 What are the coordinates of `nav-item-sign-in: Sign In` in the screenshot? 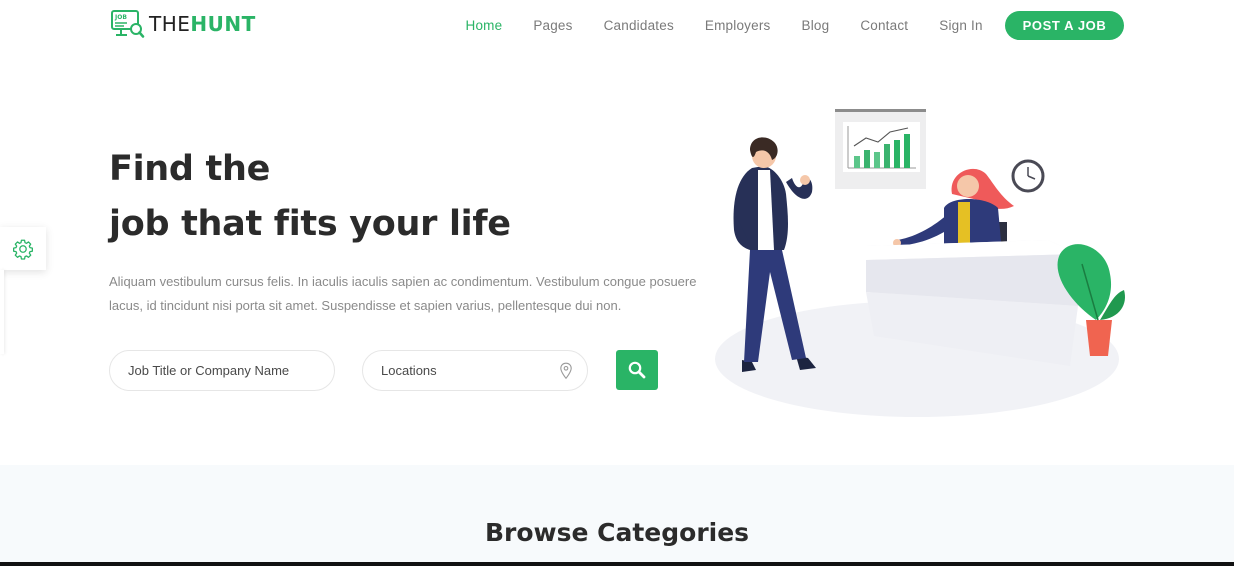 It's located at (960, 25).